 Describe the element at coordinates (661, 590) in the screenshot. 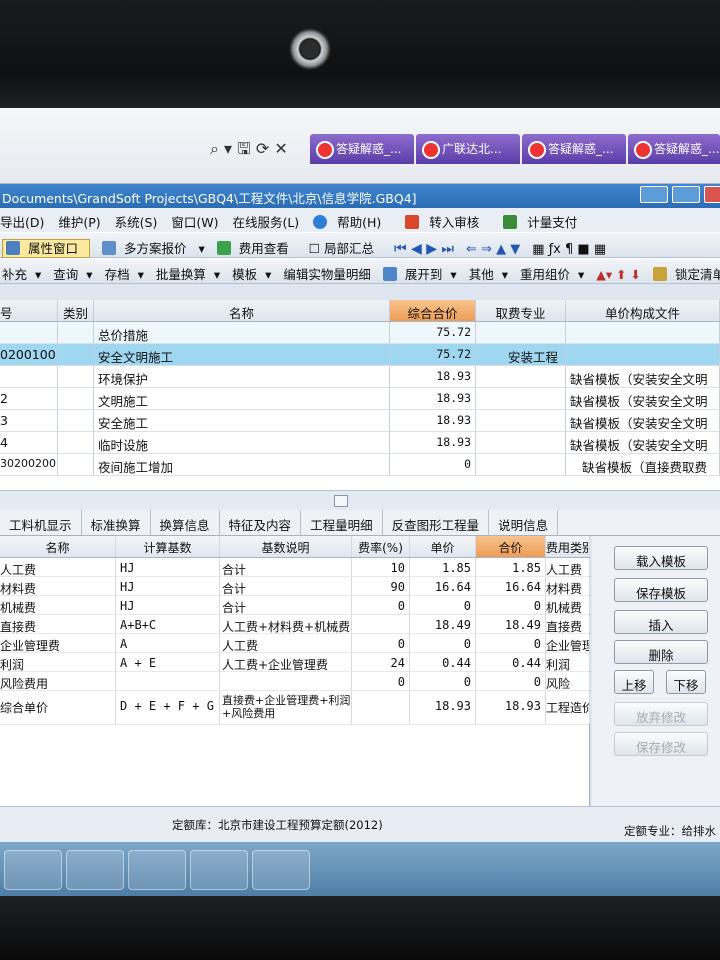

I see `save-template-button: 保存模板` at that location.